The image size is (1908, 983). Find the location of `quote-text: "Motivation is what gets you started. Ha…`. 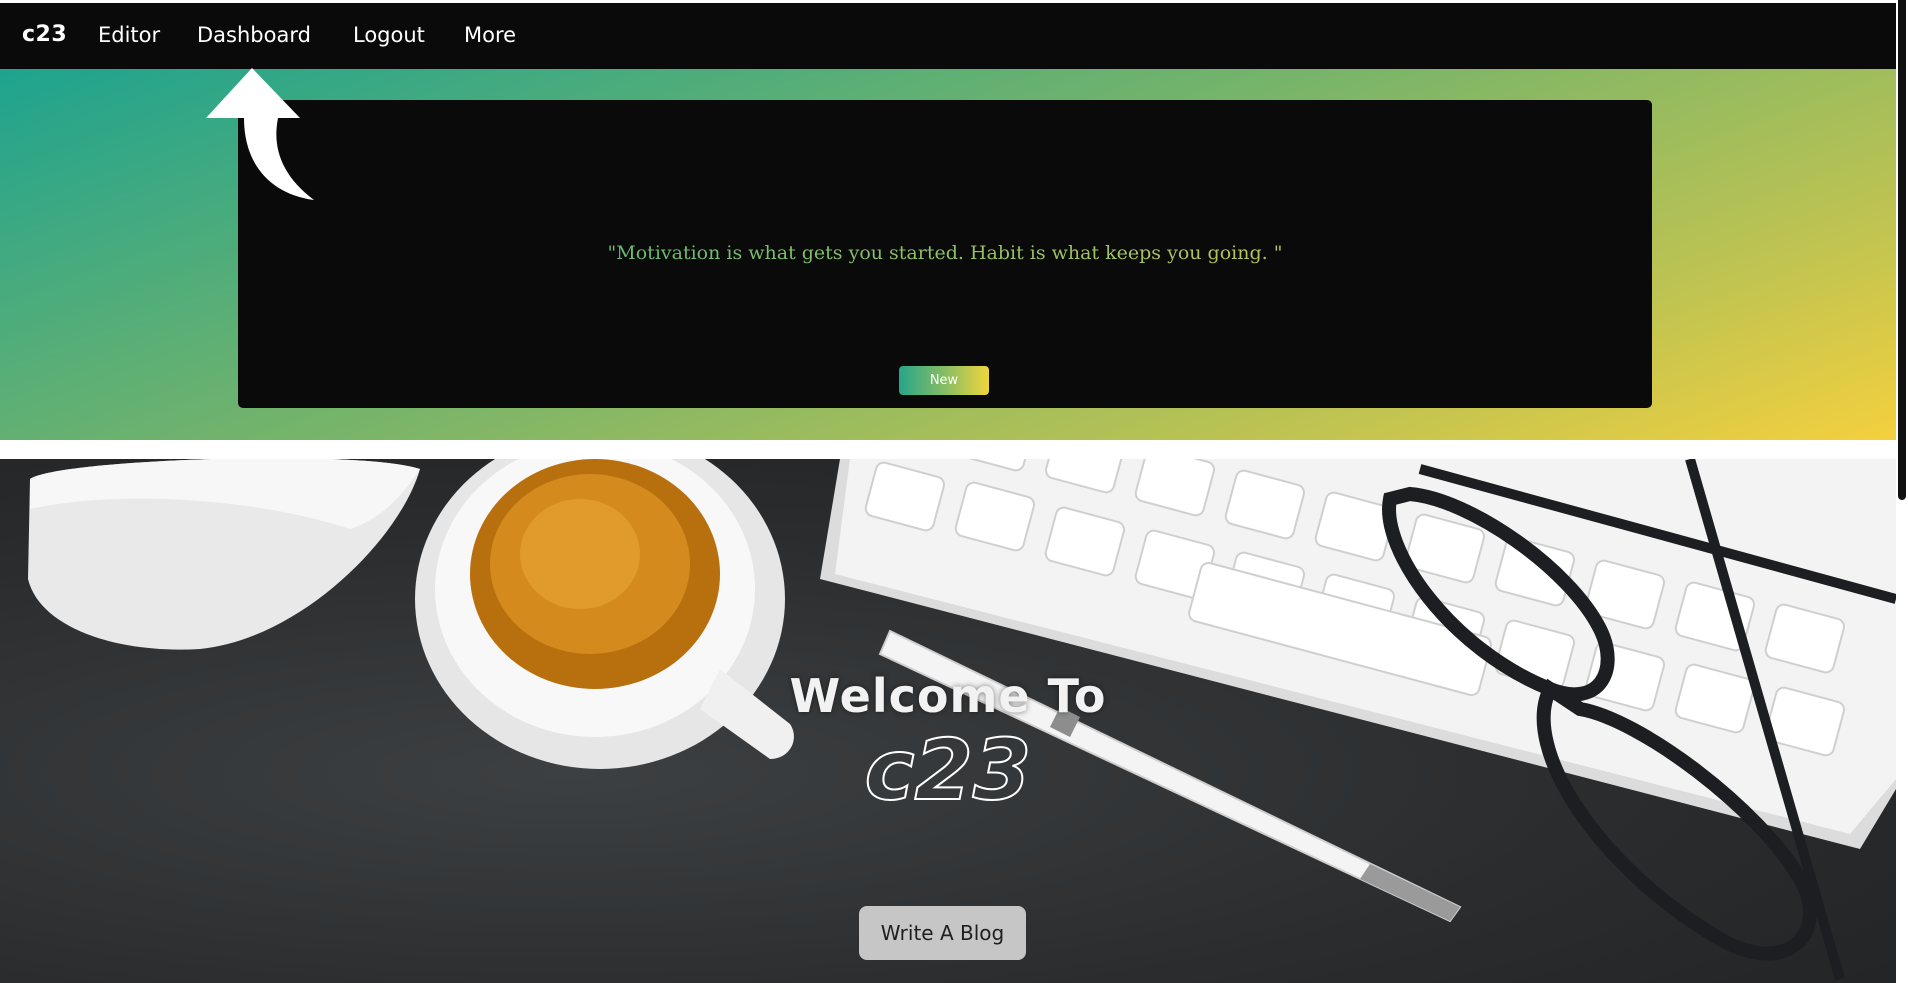

quote-text: "Motivation is what gets you started. Ha… is located at coordinates (945, 253).